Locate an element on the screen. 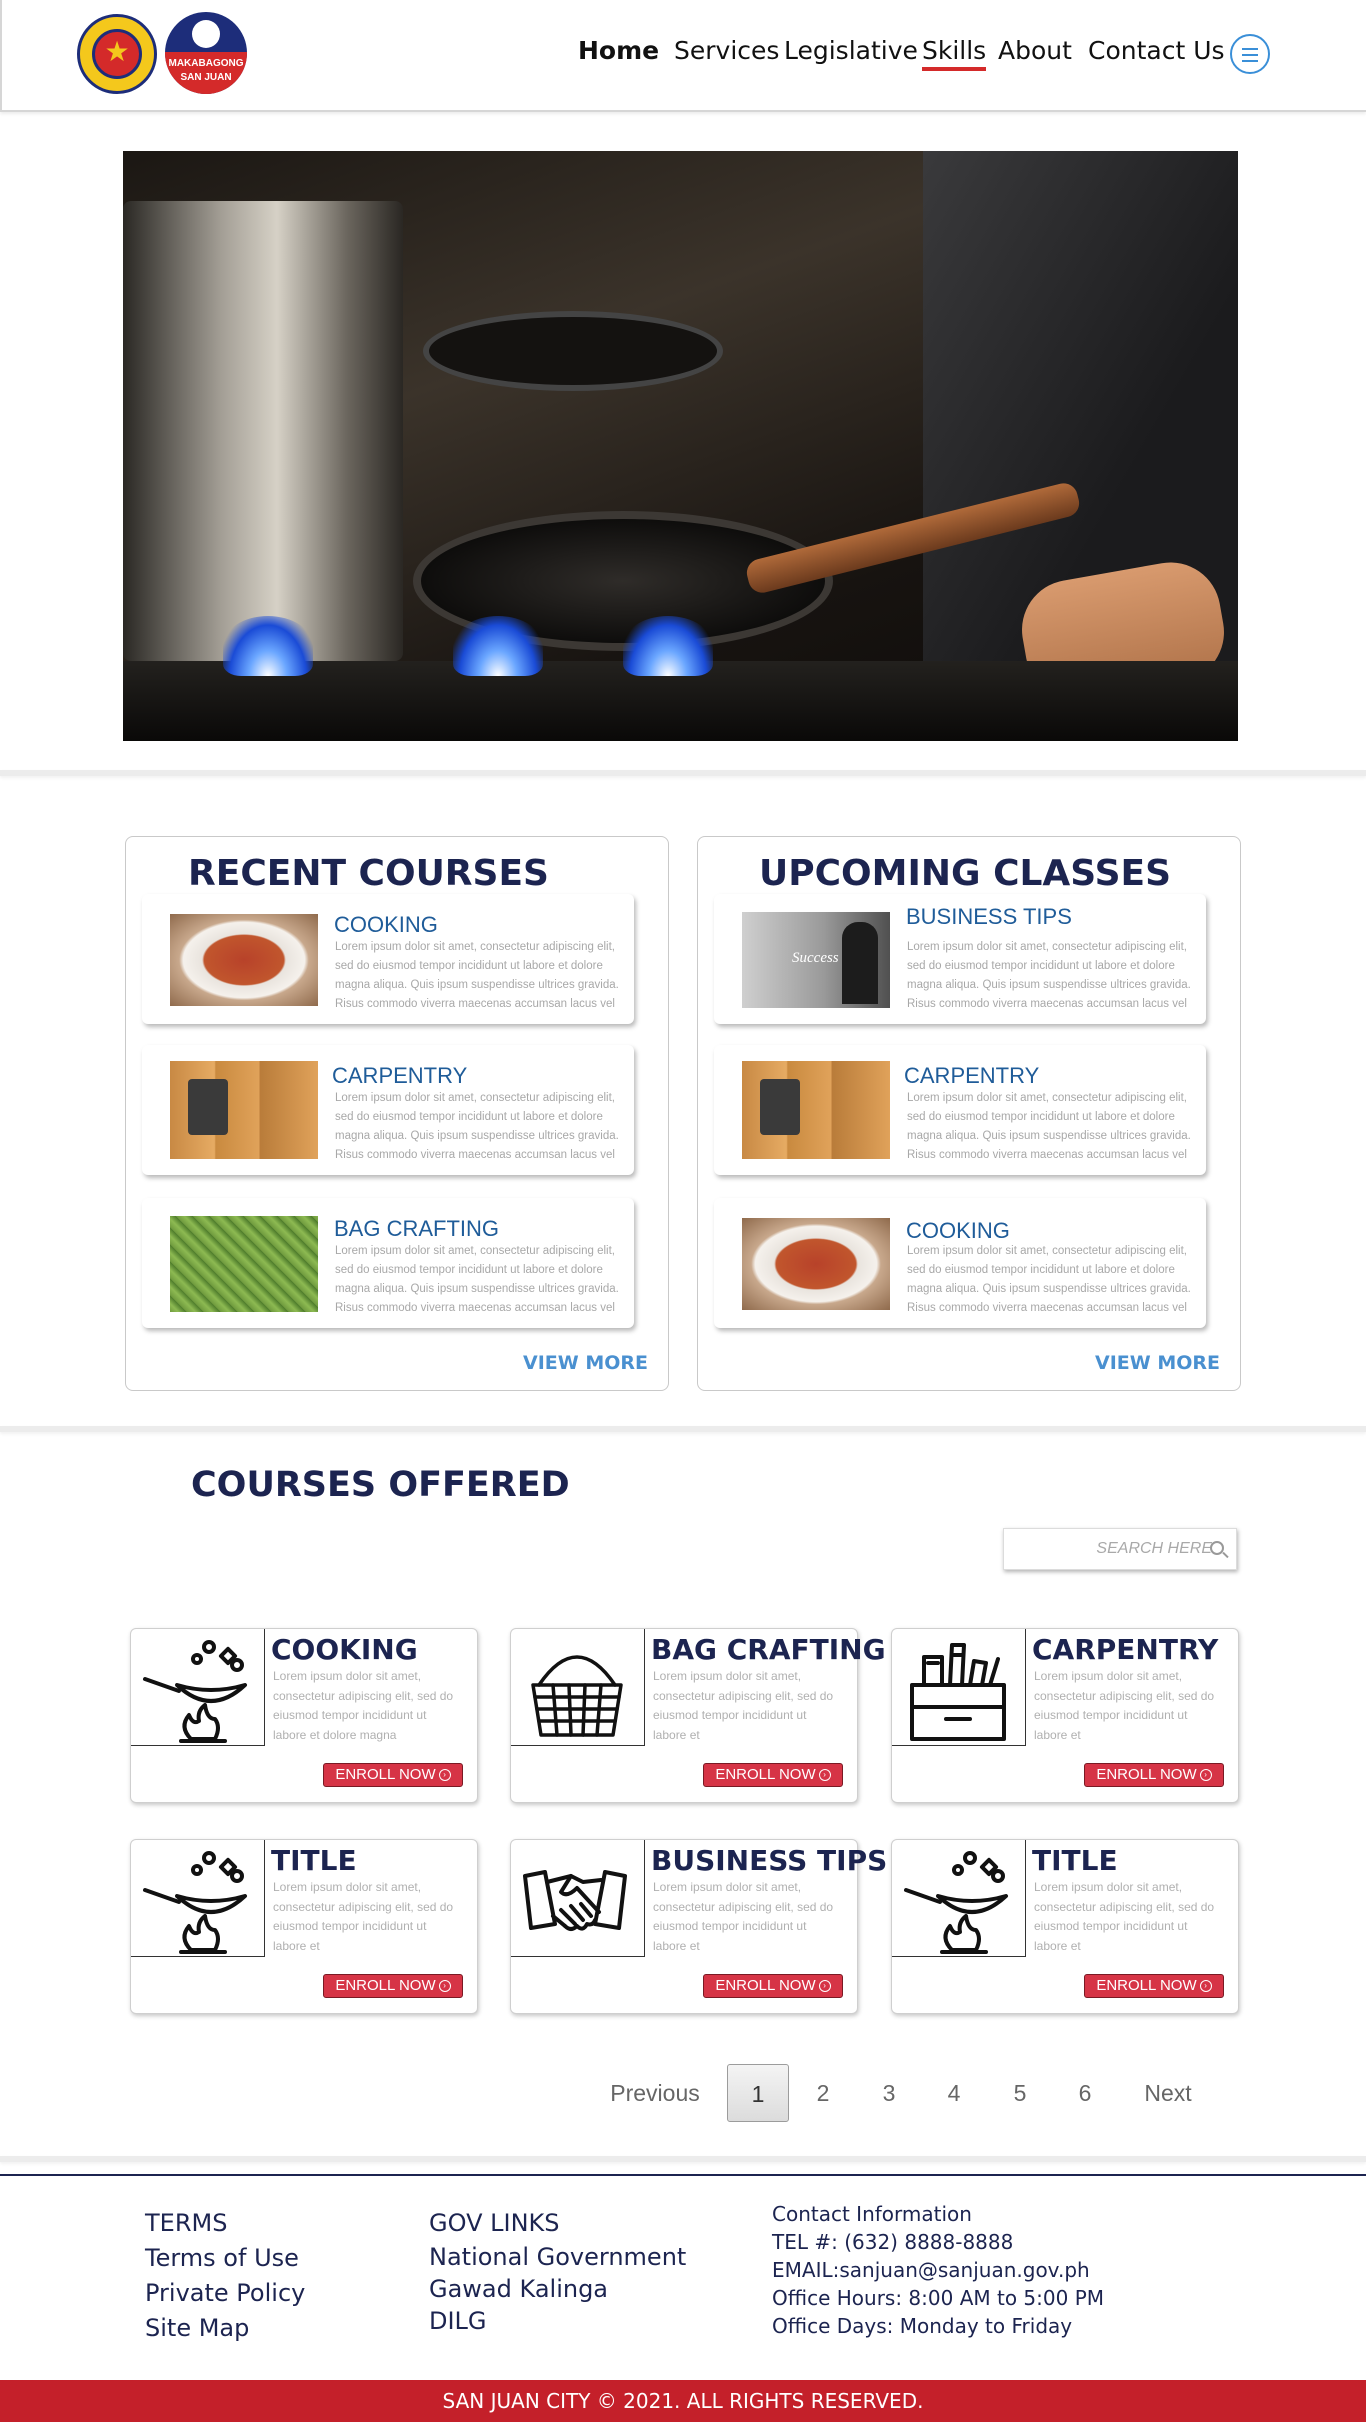 The height and width of the screenshot is (2422, 1366). upcoming-view-more-link: VIEW MORE is located at coordinates (1157, 1363).